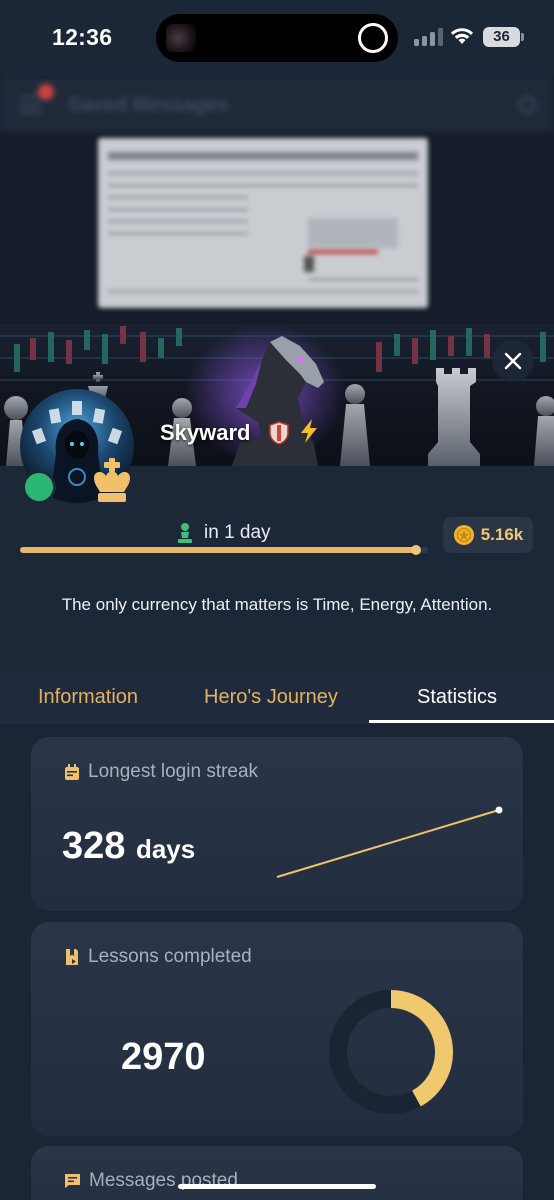  I want to click on battery-tip, so click(522, 37).